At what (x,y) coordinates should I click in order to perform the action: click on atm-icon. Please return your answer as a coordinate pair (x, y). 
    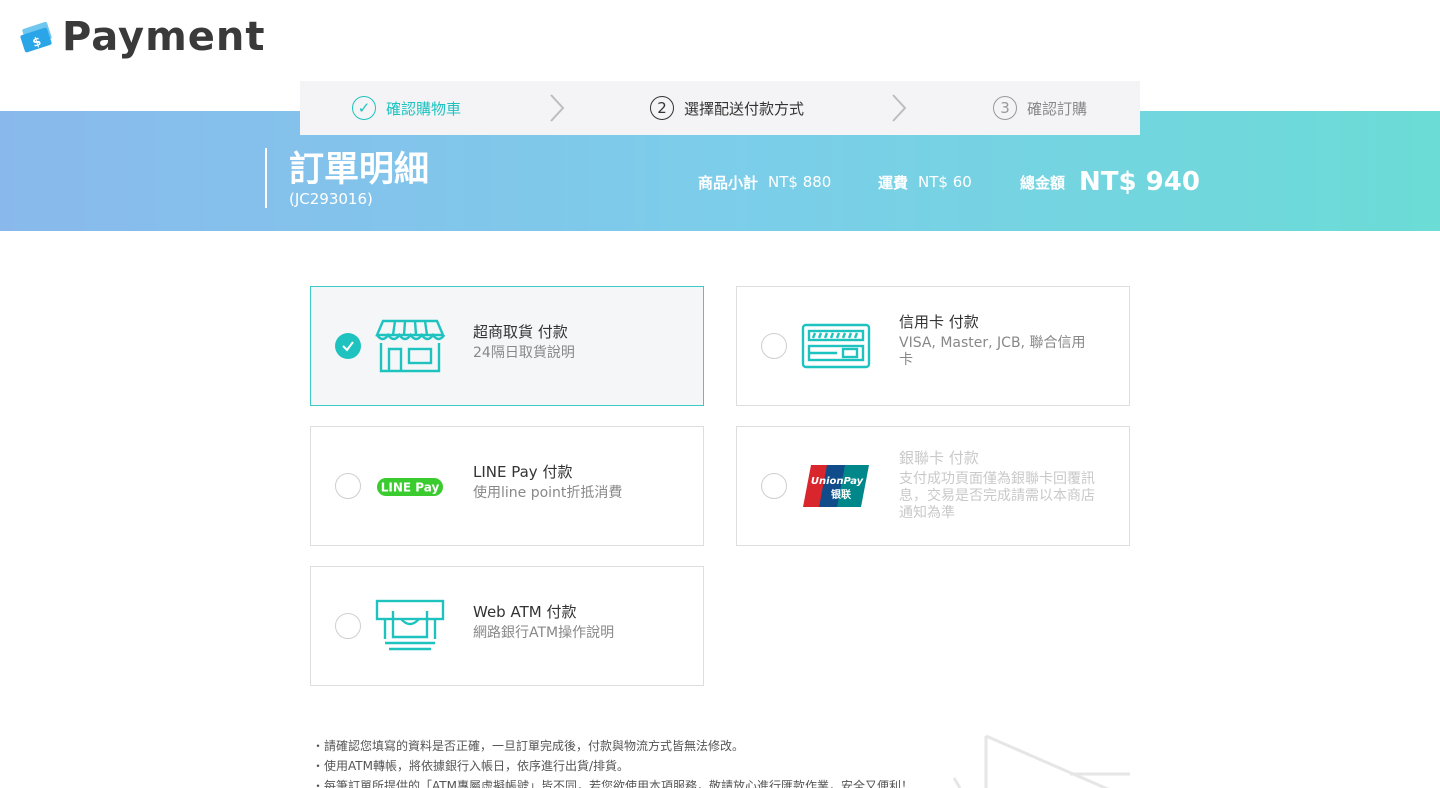
    Looking at the image, I should click on (410, 625).